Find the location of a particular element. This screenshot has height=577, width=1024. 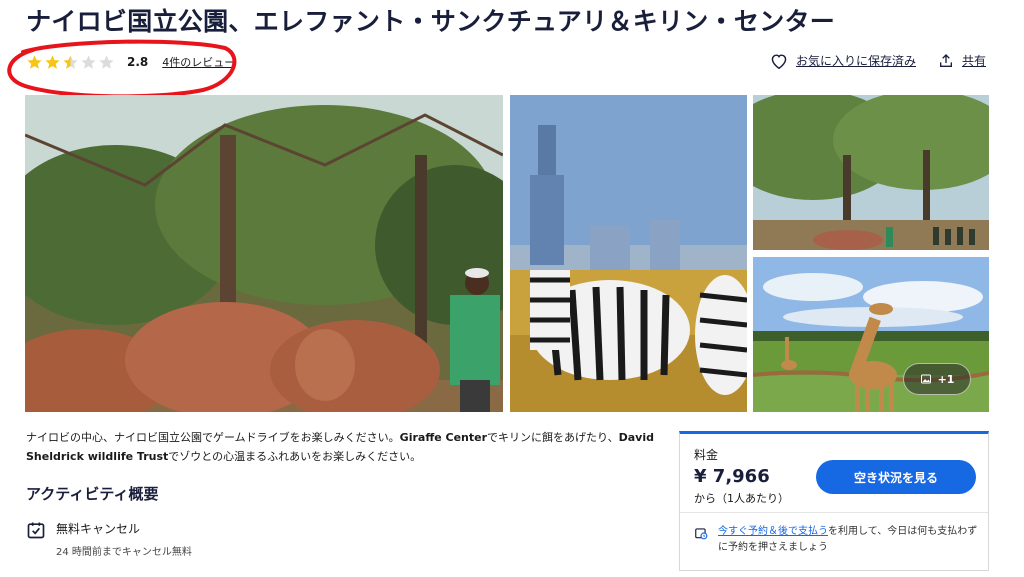

rating-row: 2.8 4件のレビュー is located at coordinates (130, 62).